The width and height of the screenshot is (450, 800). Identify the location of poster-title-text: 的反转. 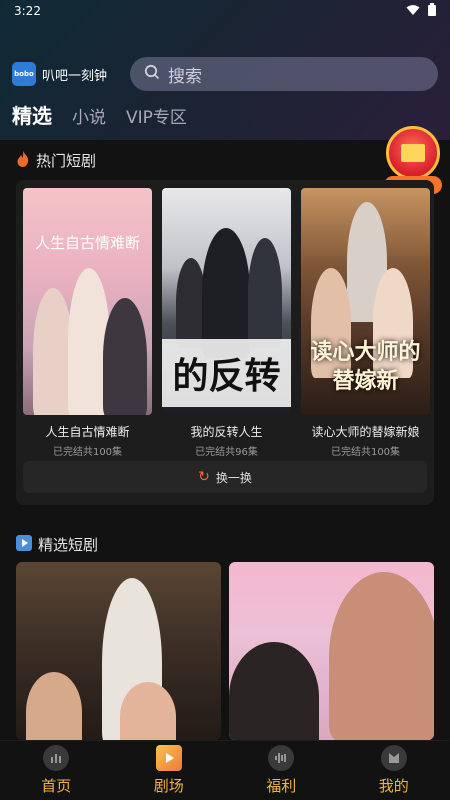
(226, 373).